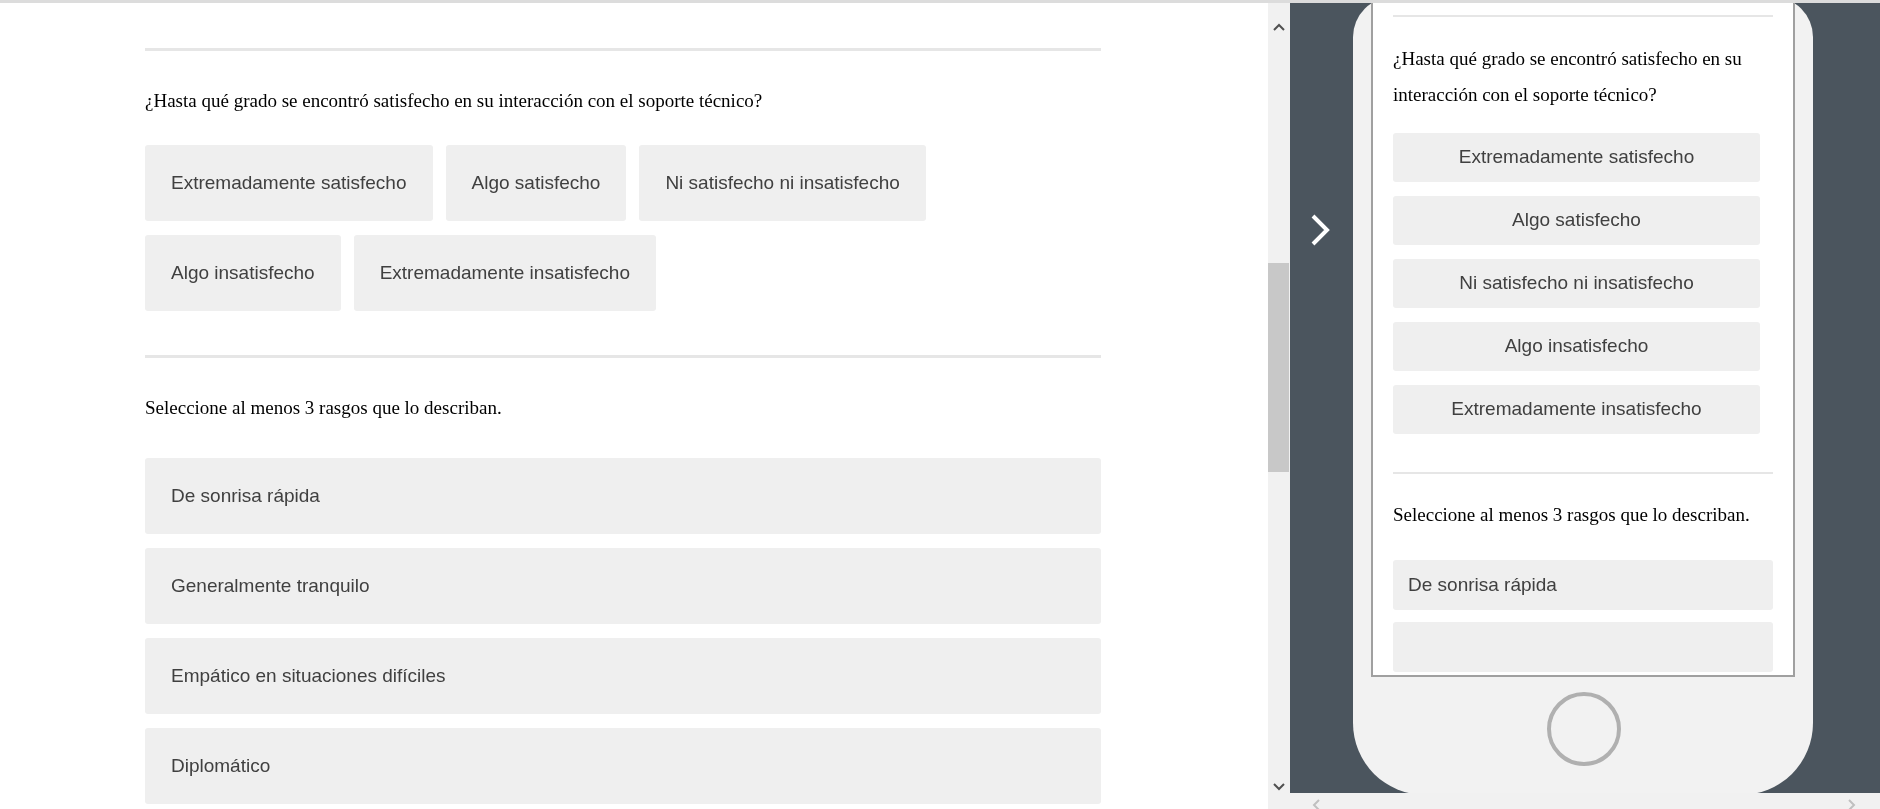 This screenshot has height=809, width=1880. What do you see at coordinates (1584, 729) in the screenshot?
I see `home-button` at bounding box center [1584, 729].